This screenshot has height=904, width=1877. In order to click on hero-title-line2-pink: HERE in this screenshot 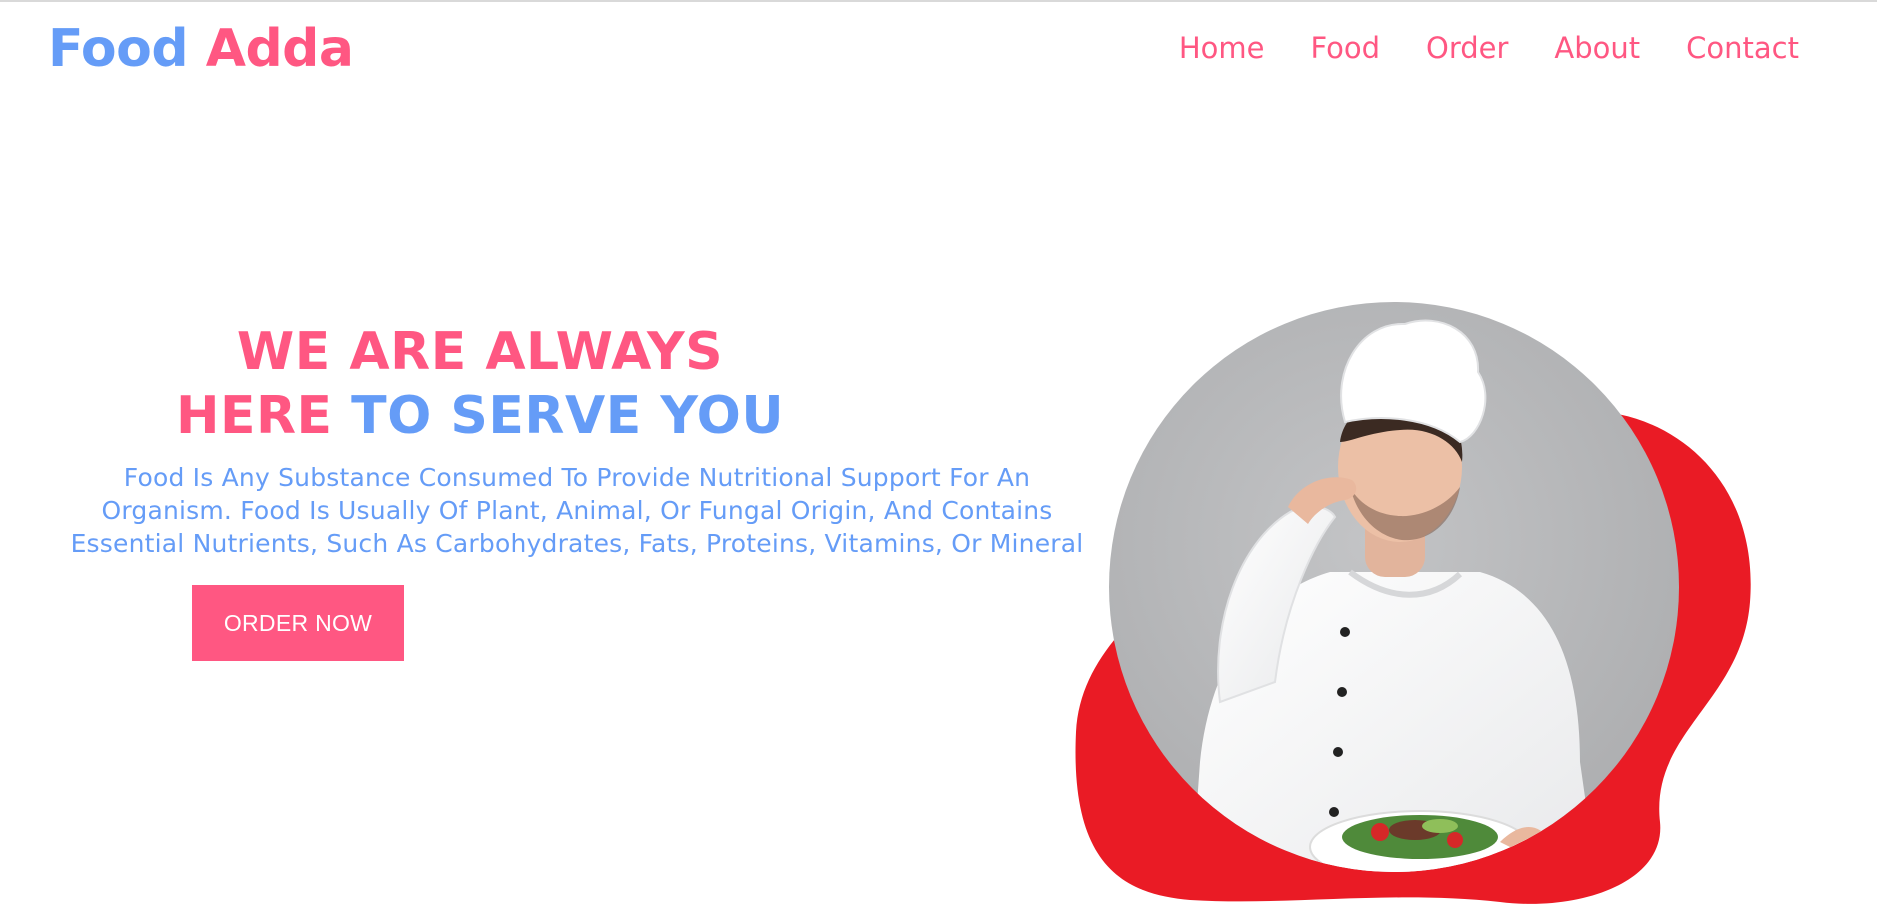, I will do `click(254, 416)`.